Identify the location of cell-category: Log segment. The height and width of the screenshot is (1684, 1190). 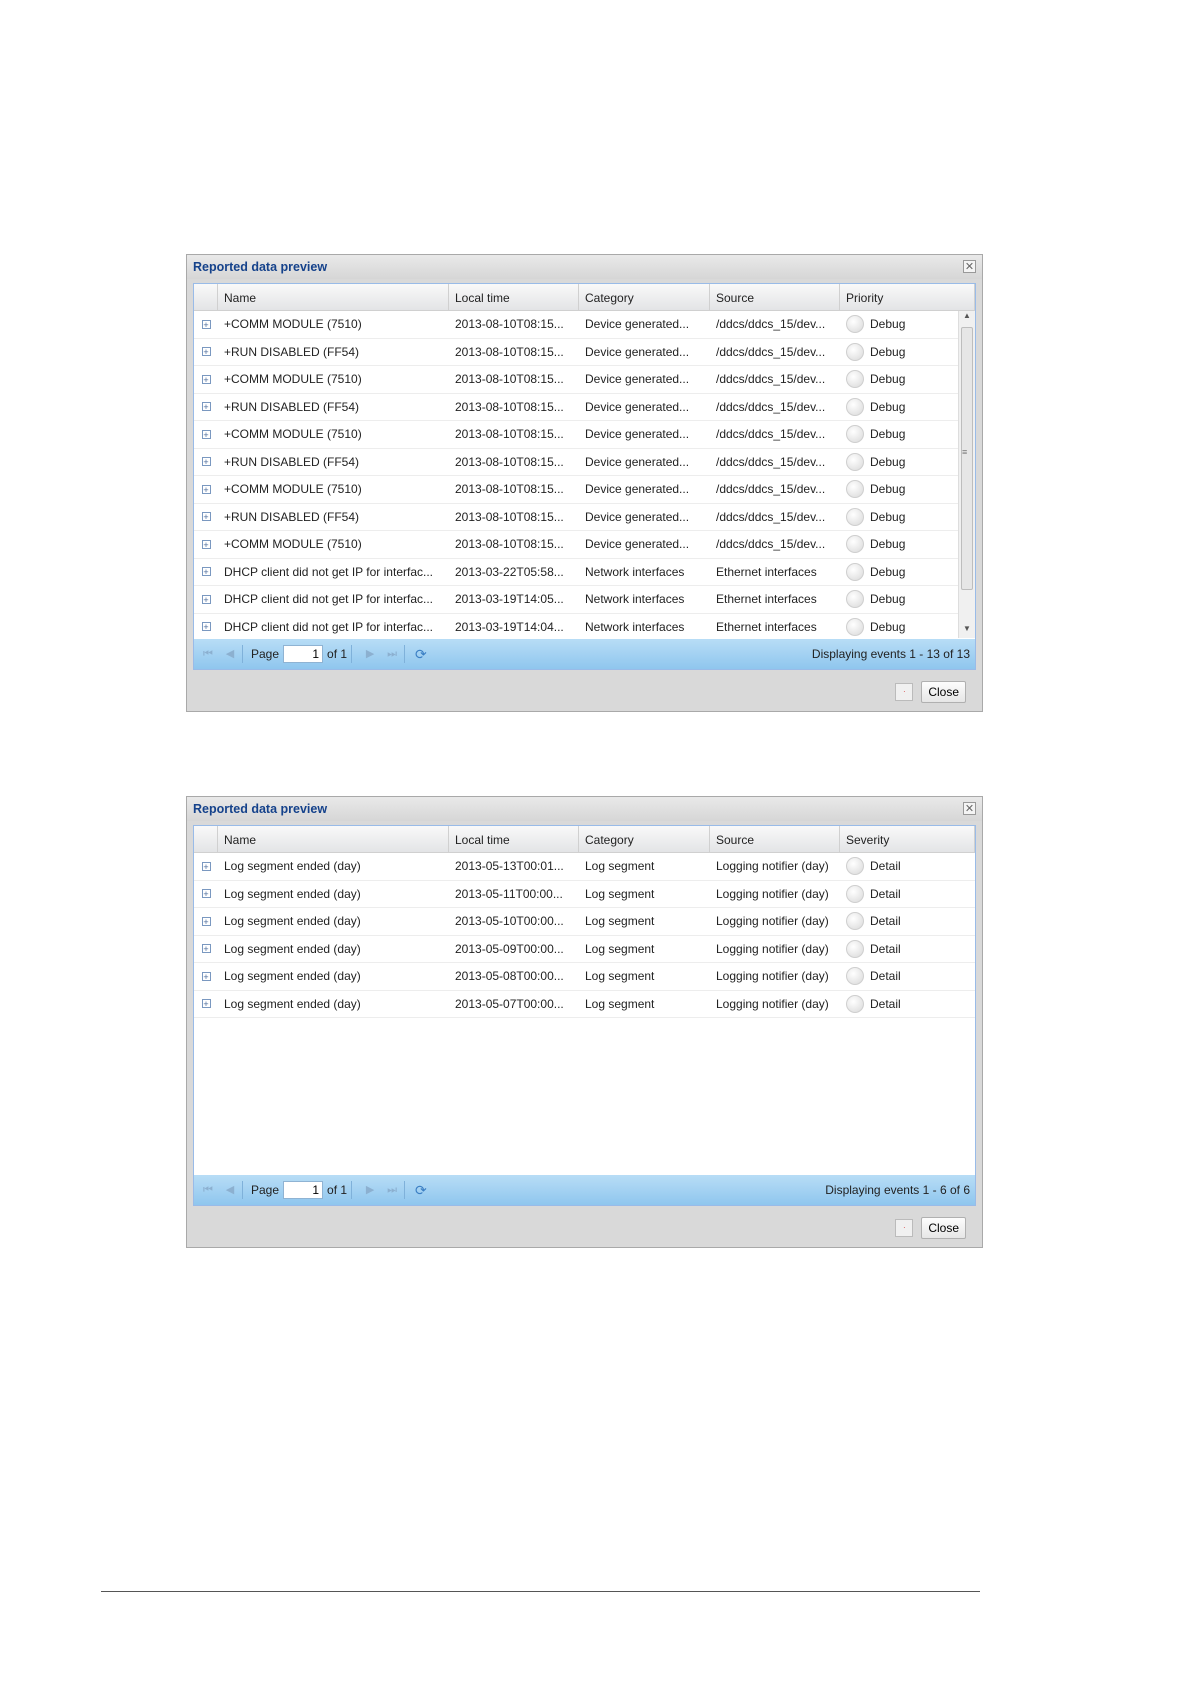
(620, 921).